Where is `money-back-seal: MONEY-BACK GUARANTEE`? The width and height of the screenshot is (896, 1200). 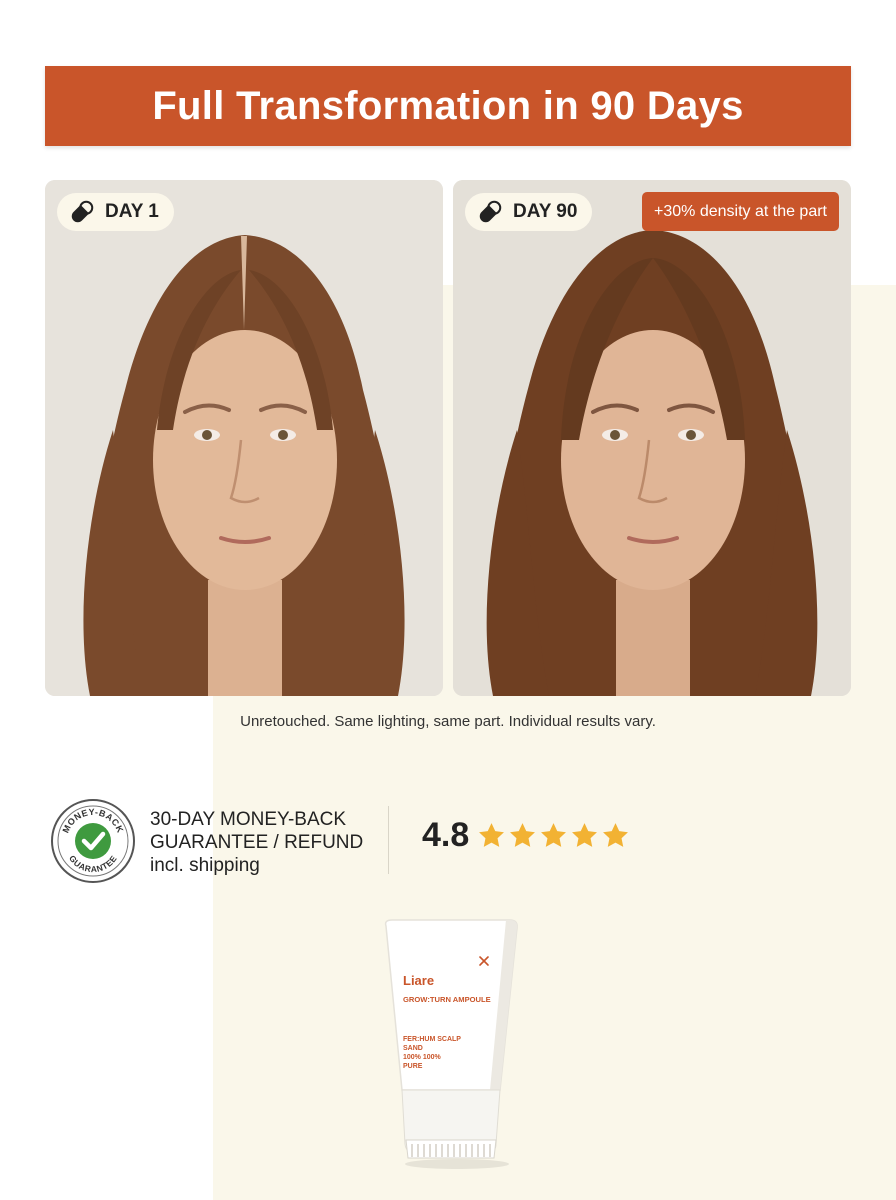
money-back-seal: MONEY-BACK GUARANTEE is located at coordinates (93, 841).